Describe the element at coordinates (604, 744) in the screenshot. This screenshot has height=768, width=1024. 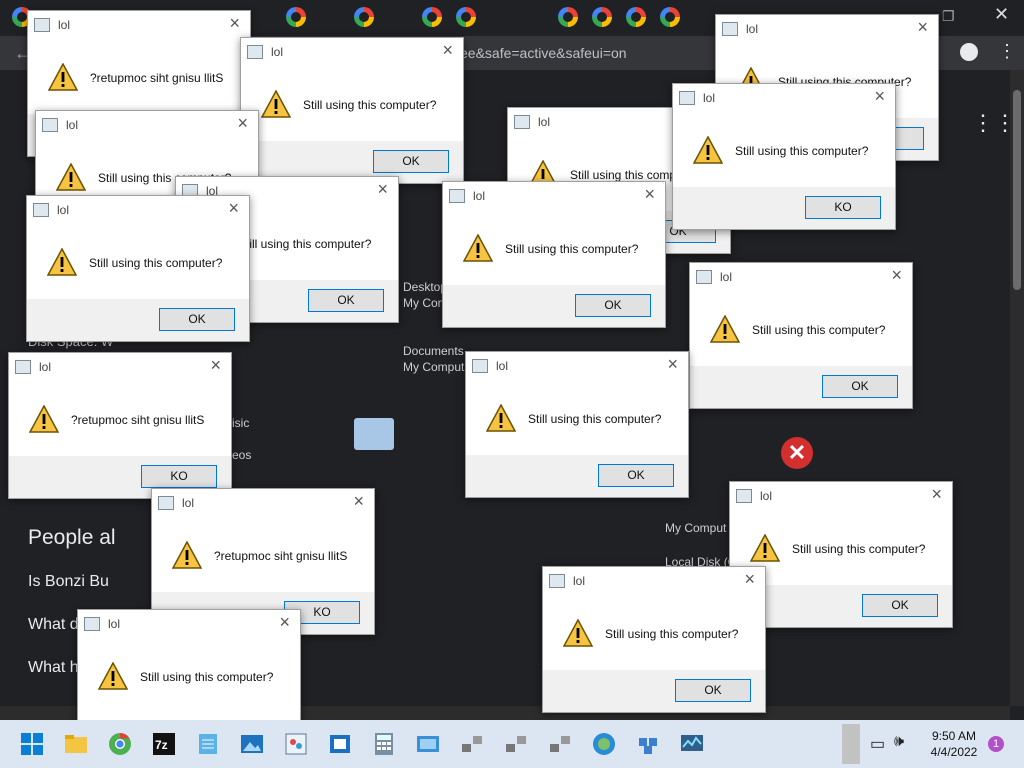
I see `browser-icon` at that location.